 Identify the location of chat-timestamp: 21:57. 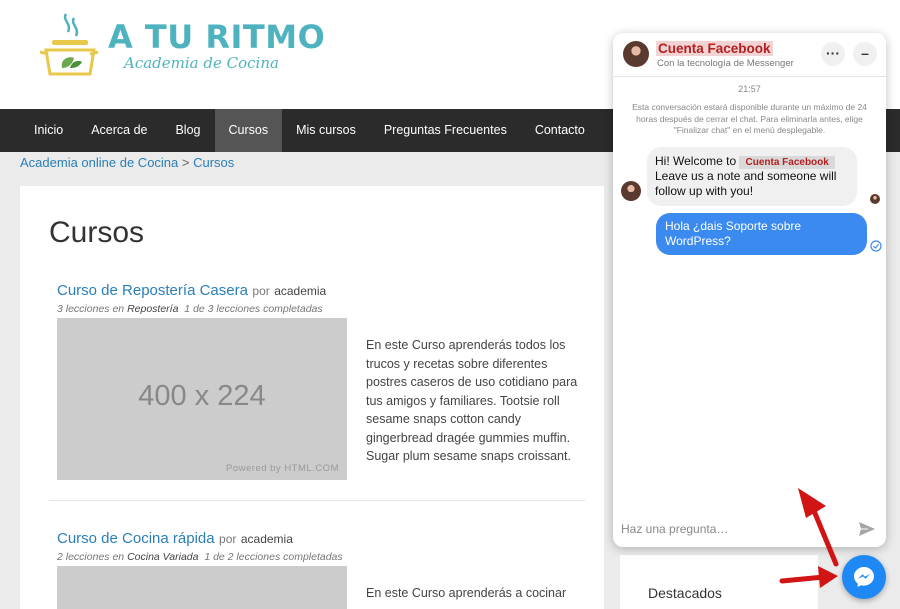
(749, 89).